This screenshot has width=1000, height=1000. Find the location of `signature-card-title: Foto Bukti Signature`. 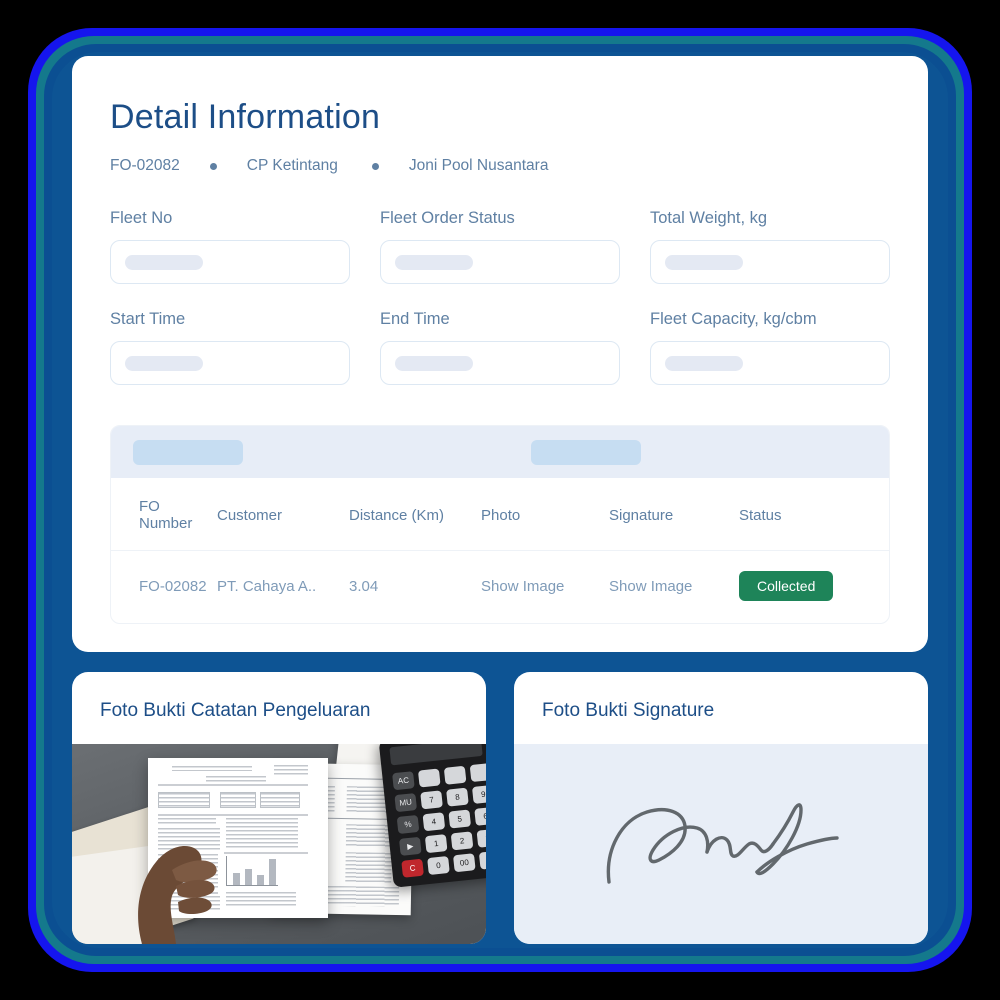

signature-card-title: Foto Bukti Signature is located at coordinates (628, 710).